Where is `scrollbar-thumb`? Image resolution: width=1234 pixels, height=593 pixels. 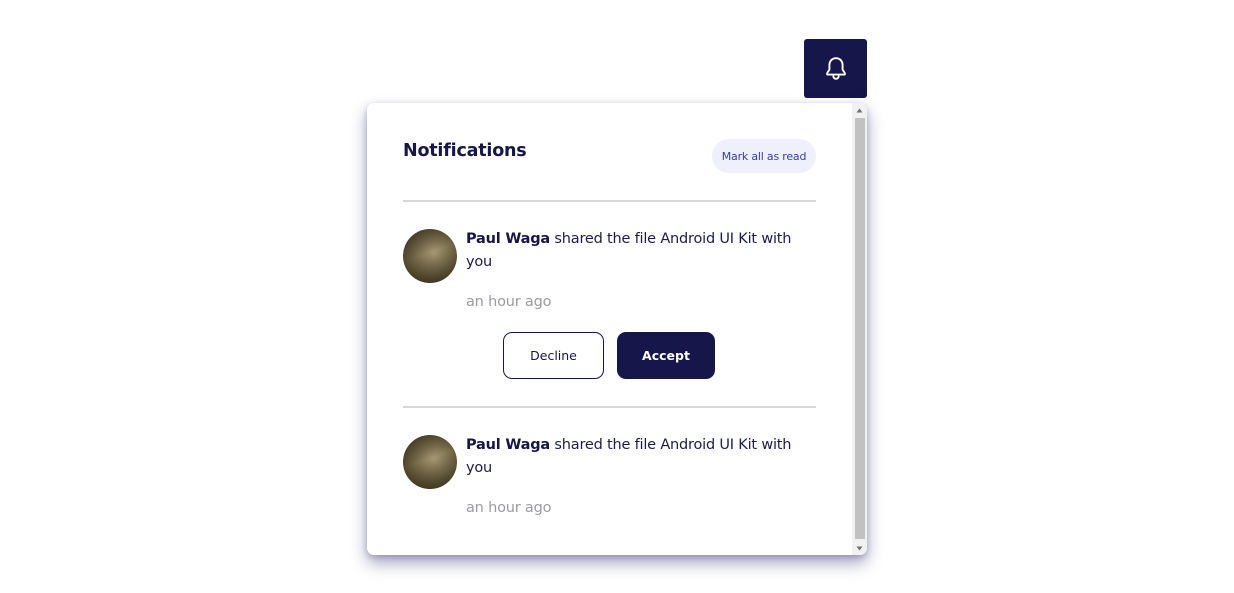 scrollbar-thumb is located at coordinates (860, 328).